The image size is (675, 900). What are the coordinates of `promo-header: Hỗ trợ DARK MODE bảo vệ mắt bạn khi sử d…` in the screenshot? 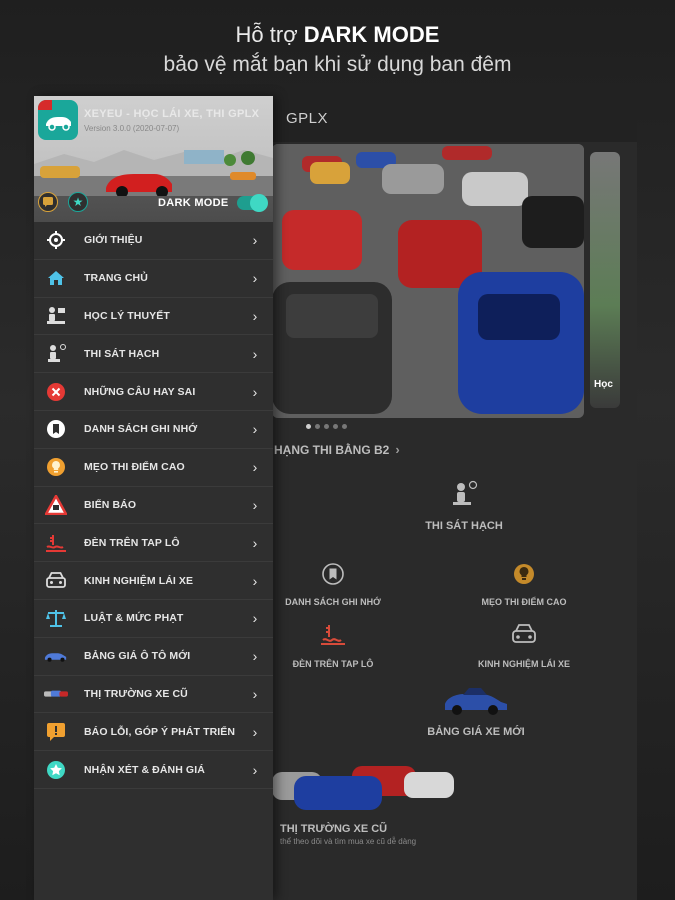 It's located at (337, 50).